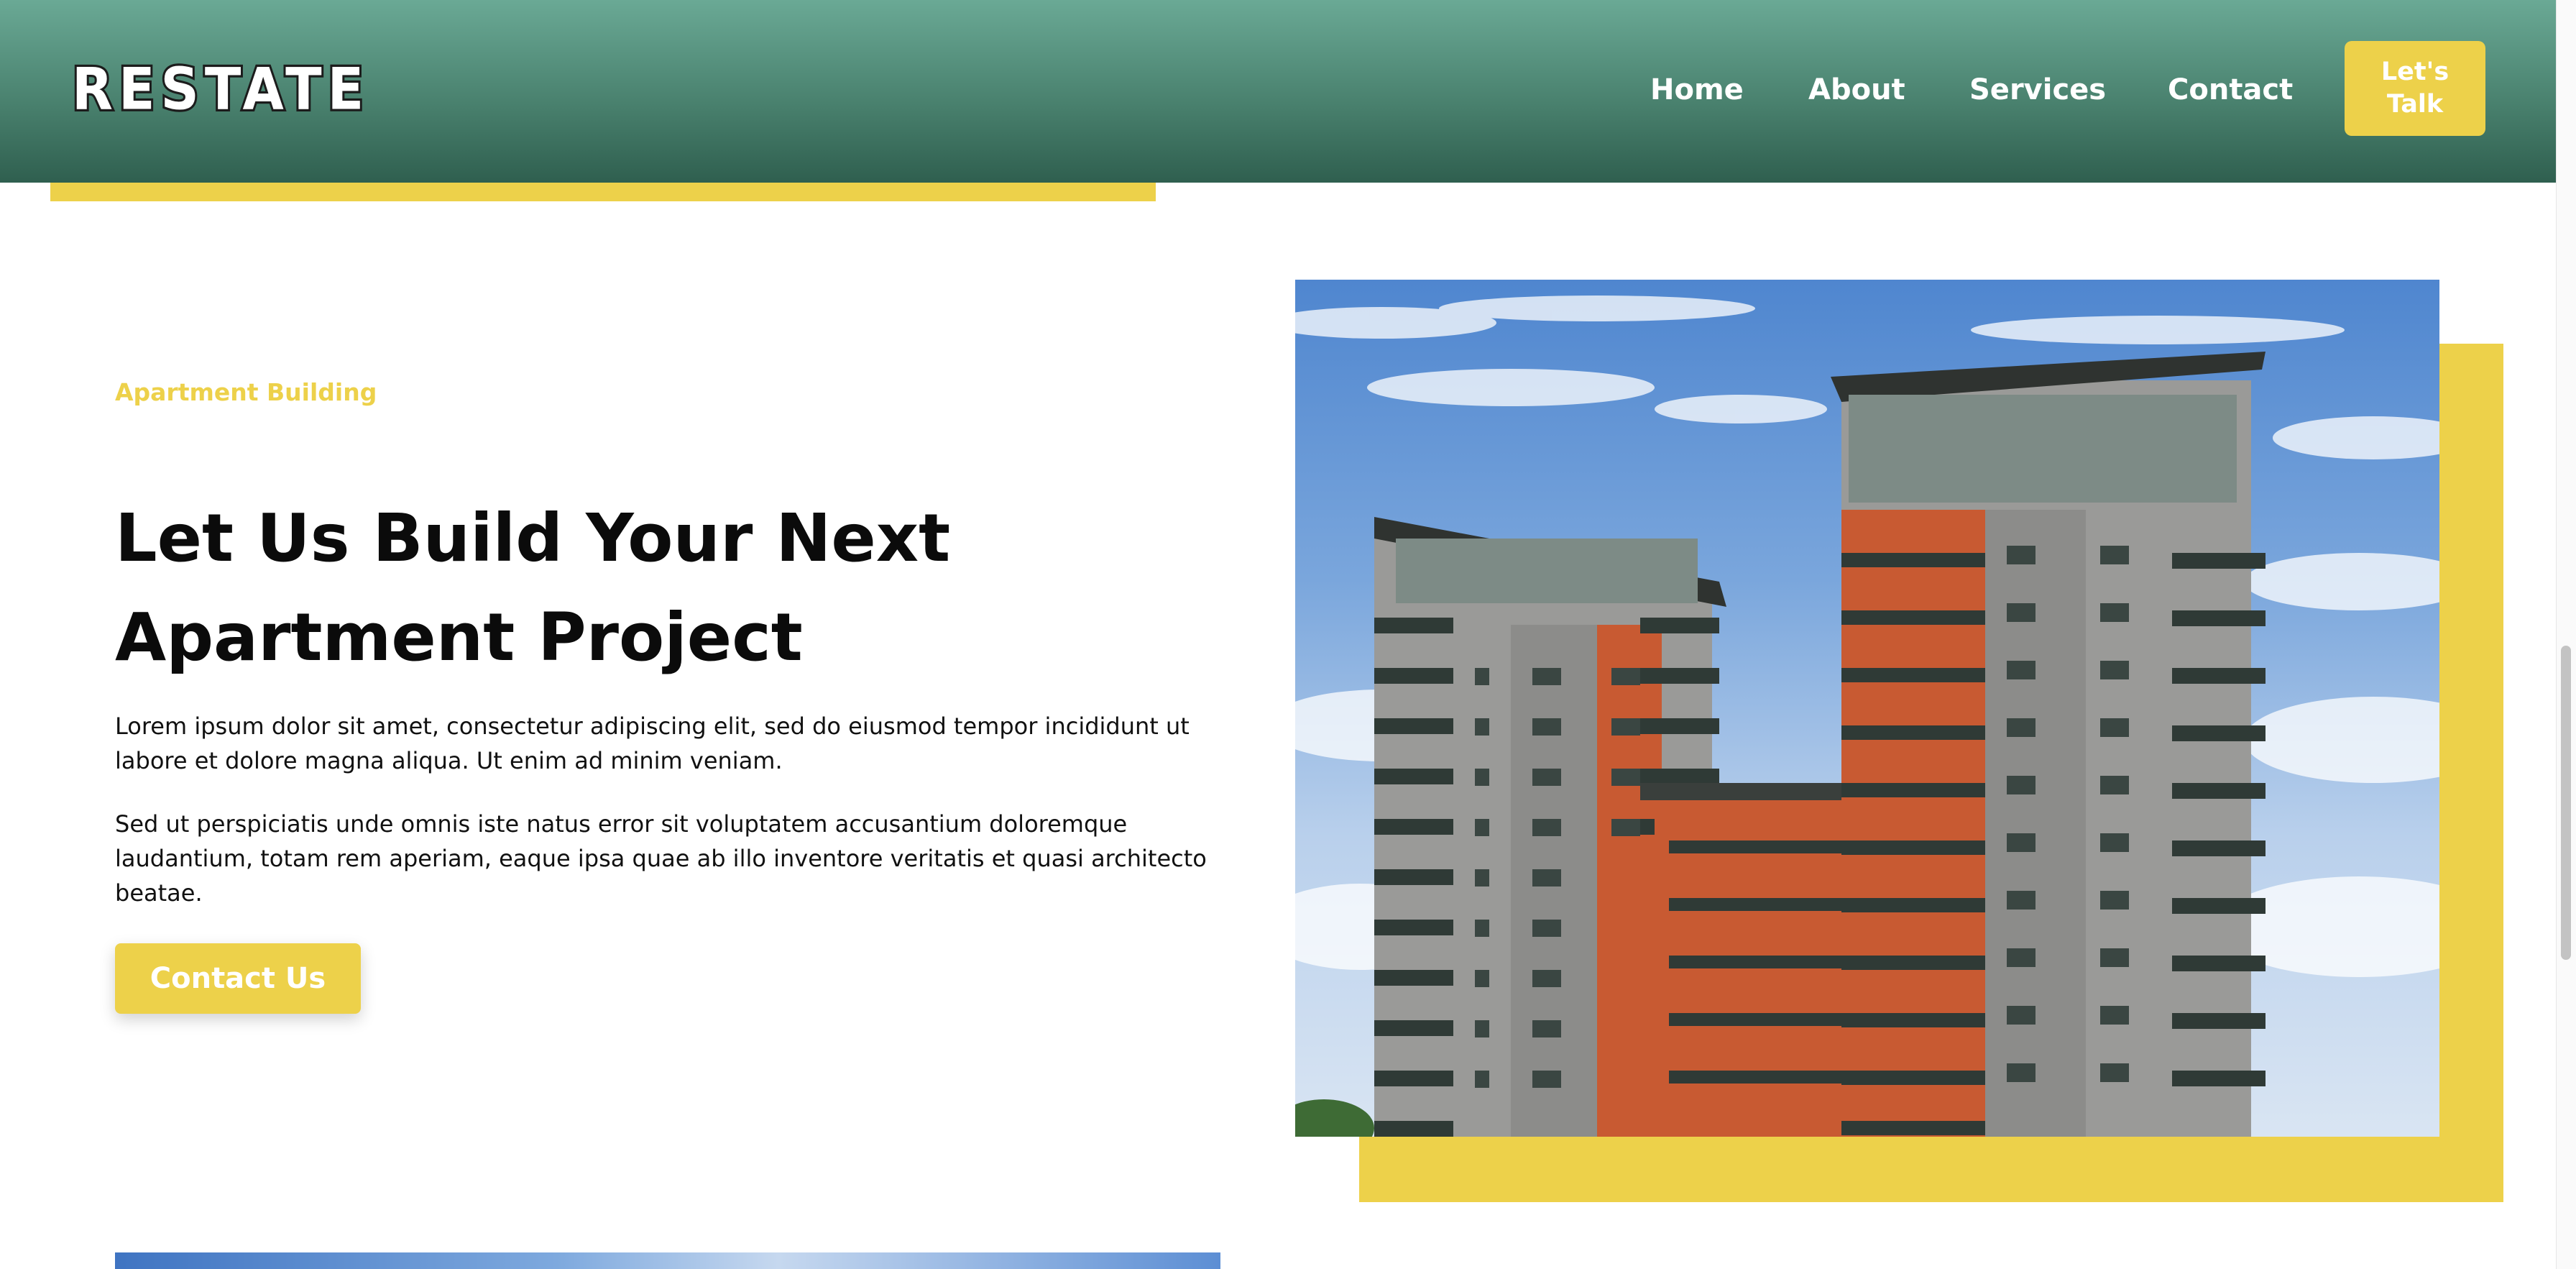 Image resolution: width=2576 pixels, height=1269 pixels. Describe the element at coordinates (1697, 89) in the screenshot. I see `nav-link-home: Home` at that location.